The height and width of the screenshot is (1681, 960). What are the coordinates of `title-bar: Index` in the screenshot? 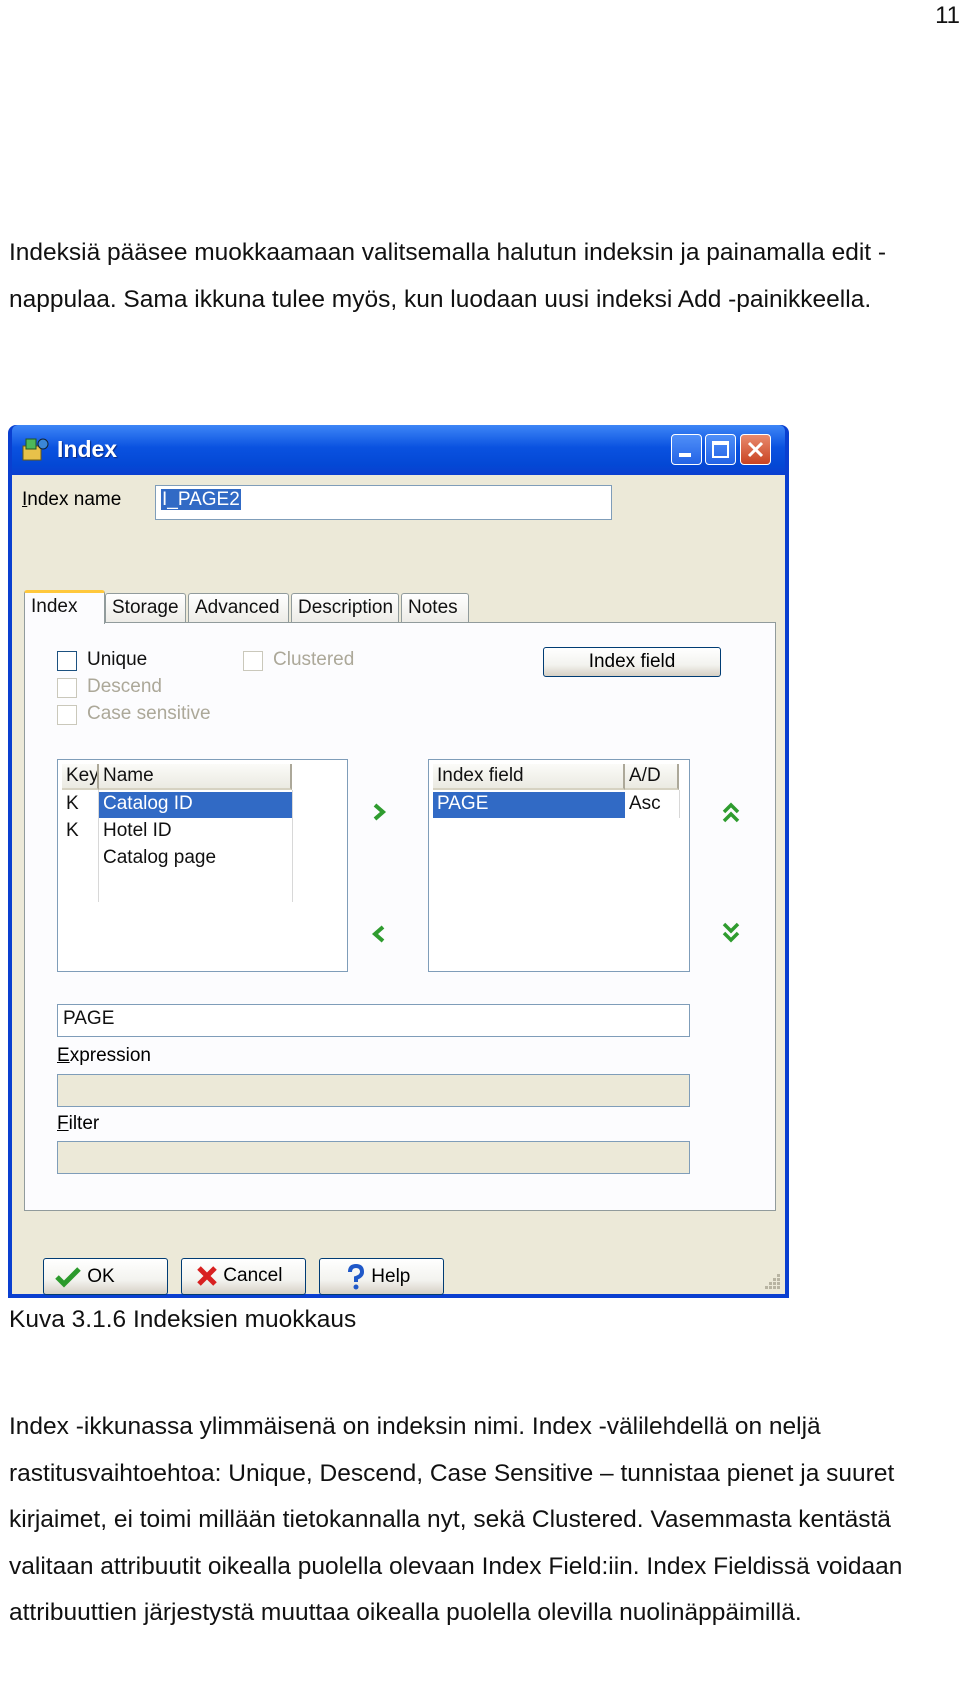 It's located at (398, 450).